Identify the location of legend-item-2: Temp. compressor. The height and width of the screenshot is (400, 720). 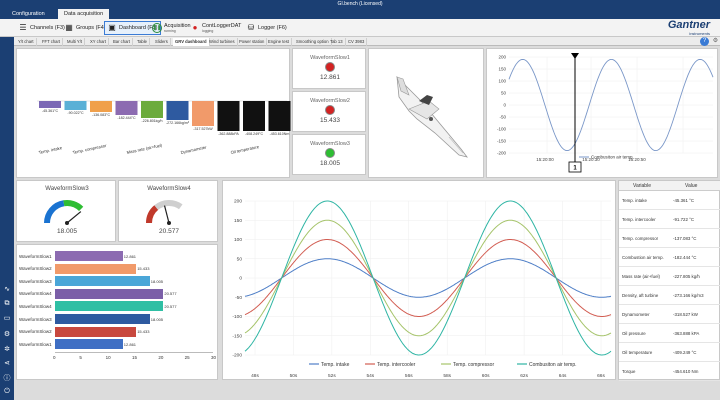
(473, 365).